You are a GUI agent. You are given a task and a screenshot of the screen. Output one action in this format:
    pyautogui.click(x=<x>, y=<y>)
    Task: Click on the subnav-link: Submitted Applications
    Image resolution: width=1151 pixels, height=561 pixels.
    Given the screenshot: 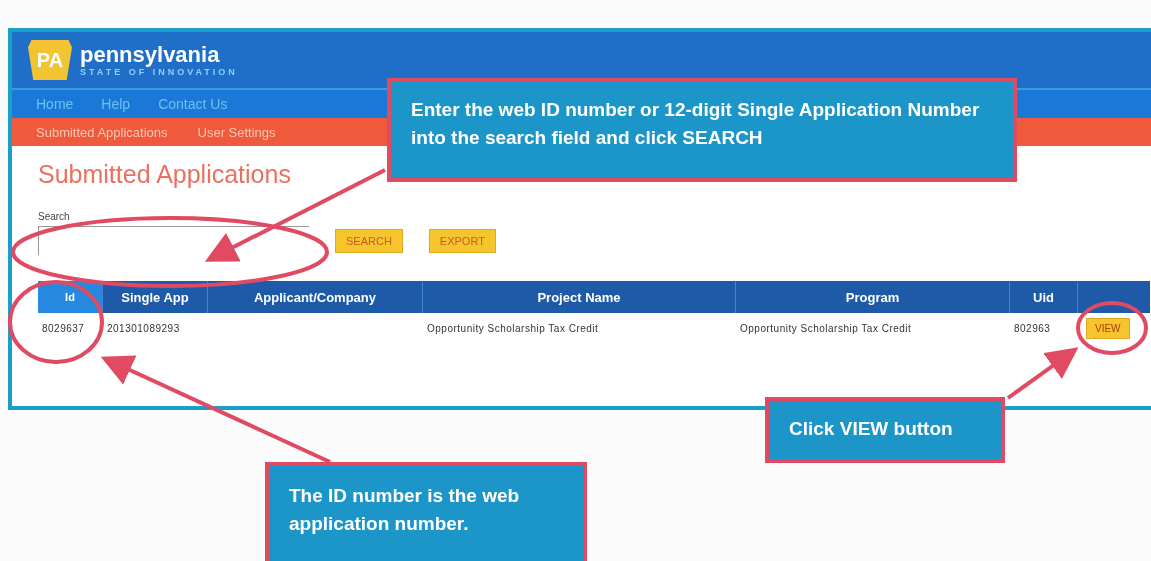 What is the action you would take?
    pyautogui.click(x=102, y=132)
    